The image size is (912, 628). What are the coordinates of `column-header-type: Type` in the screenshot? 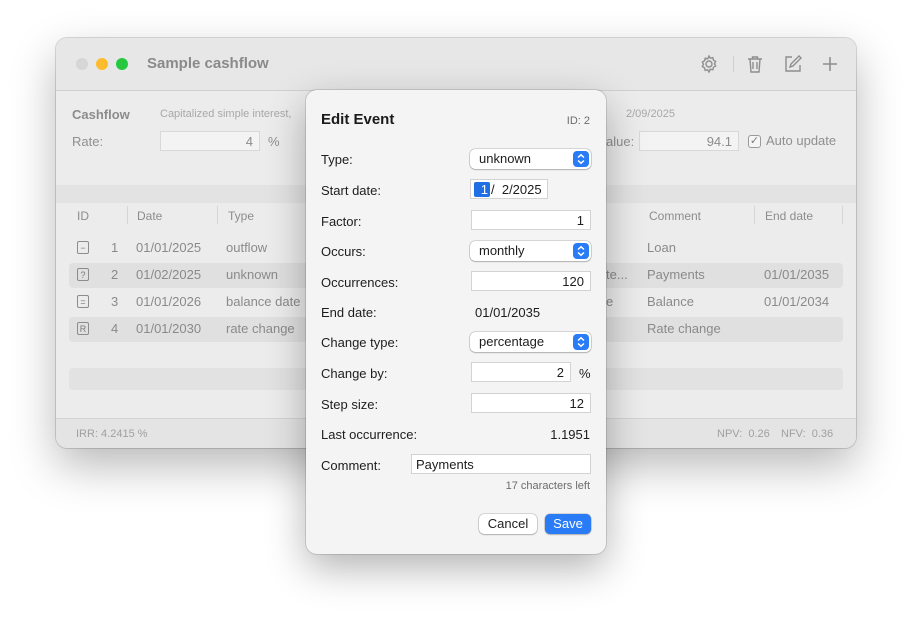 It's located at (241, 216).